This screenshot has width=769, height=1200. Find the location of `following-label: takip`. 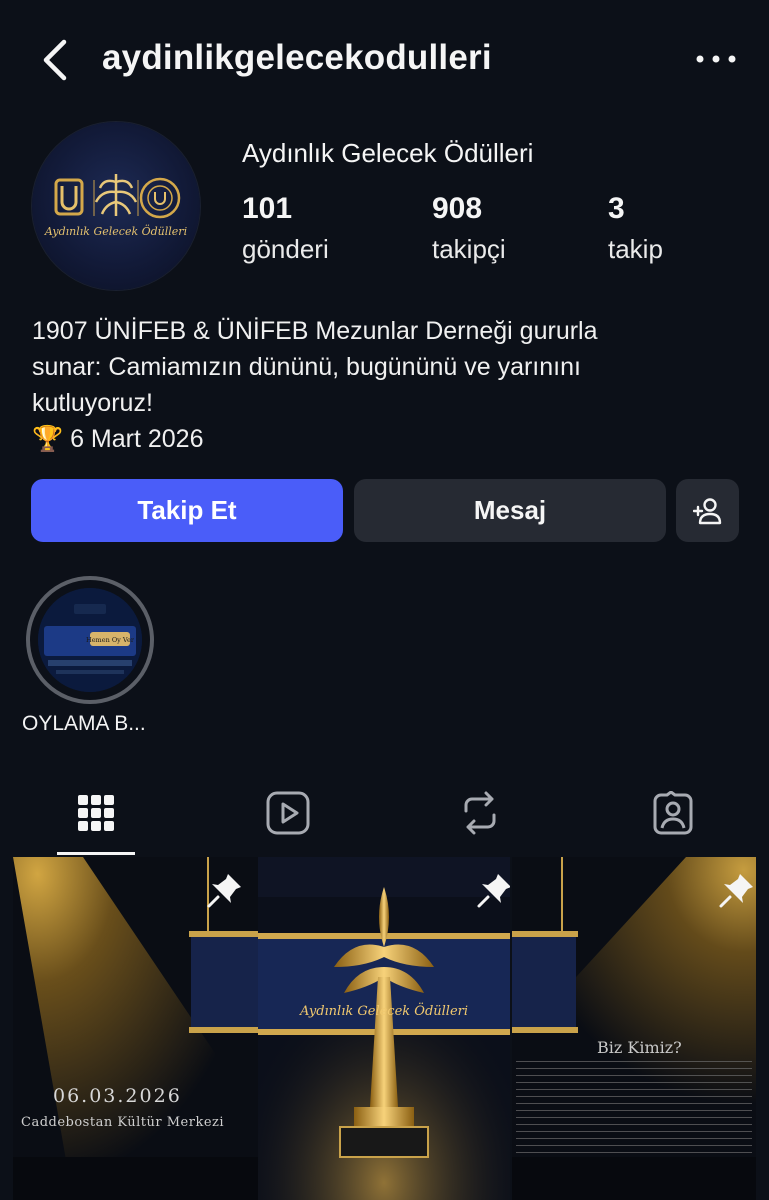

following-label: takip is located at coordinates (635, 249).